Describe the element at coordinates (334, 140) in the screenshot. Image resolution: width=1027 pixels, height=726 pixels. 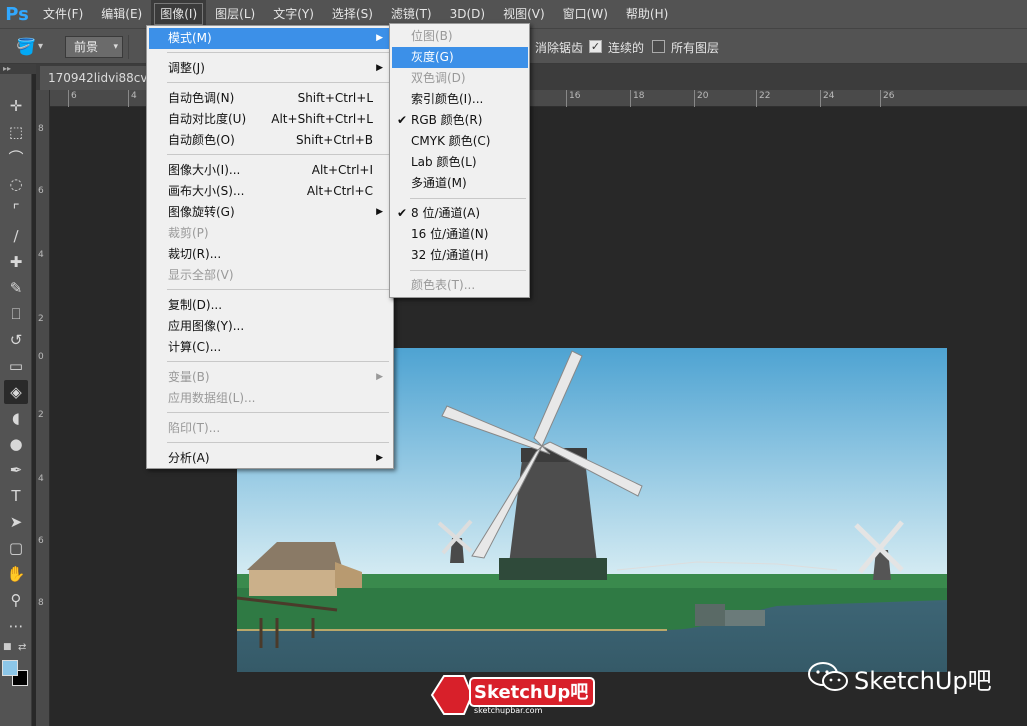
I see `menu-item-shortcut: Shift+Ctrl+B` at that location.